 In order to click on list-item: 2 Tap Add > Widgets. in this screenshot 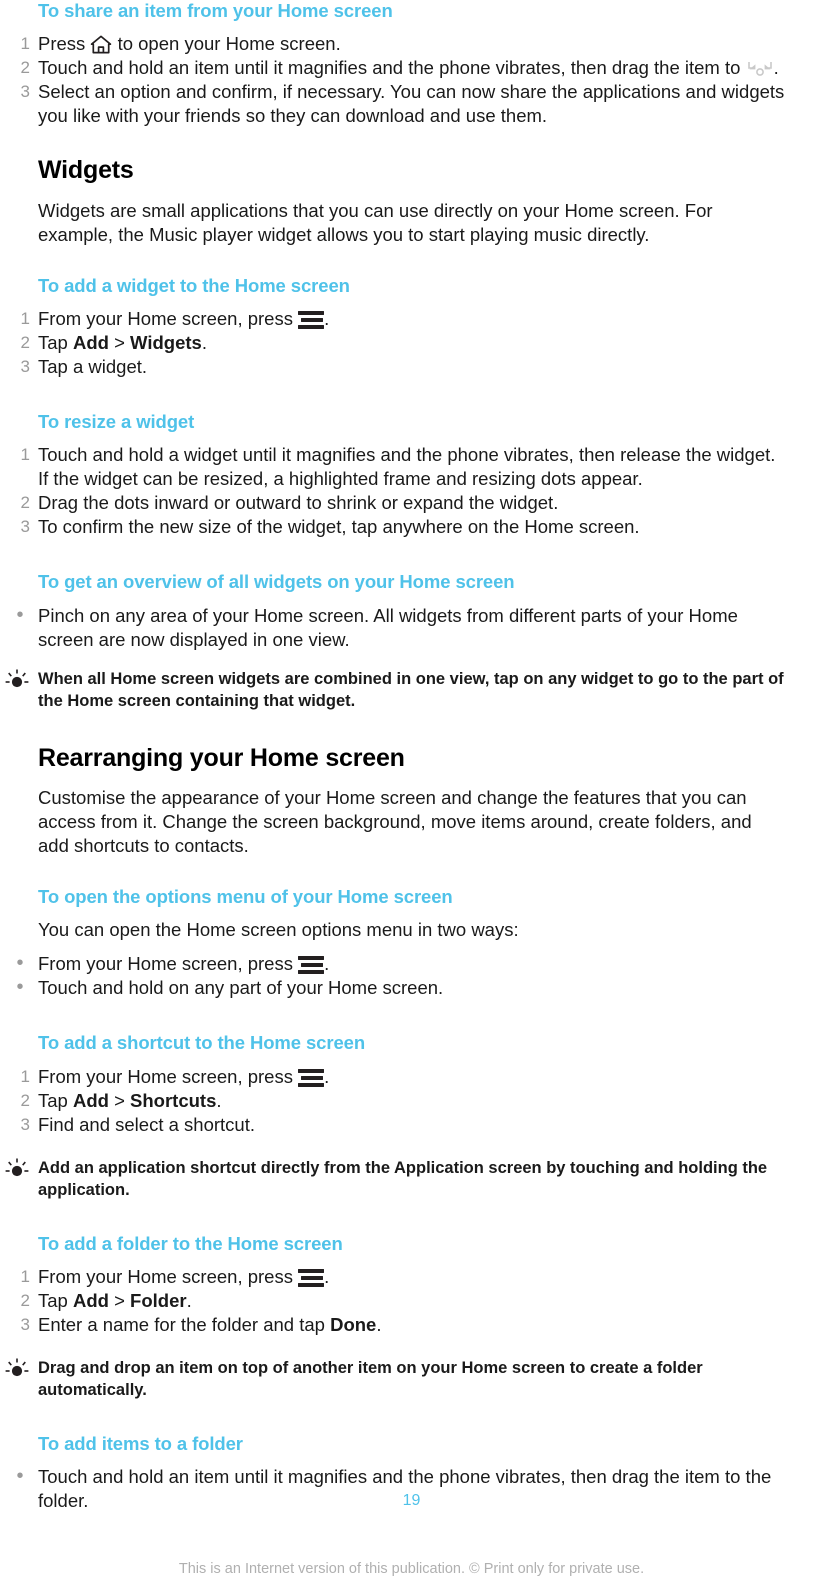, I will do `click(403, 343)`.